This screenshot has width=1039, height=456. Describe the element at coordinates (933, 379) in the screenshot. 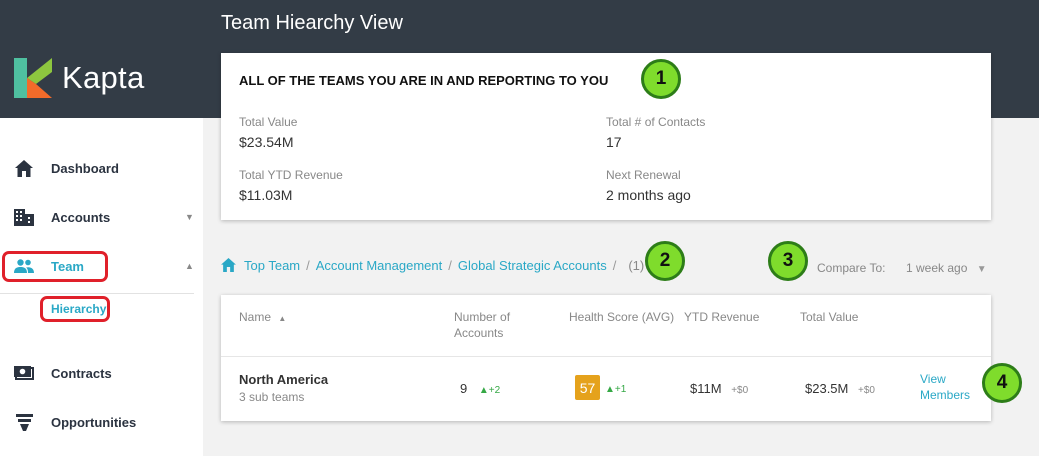

I see `link-text: View` at that location.